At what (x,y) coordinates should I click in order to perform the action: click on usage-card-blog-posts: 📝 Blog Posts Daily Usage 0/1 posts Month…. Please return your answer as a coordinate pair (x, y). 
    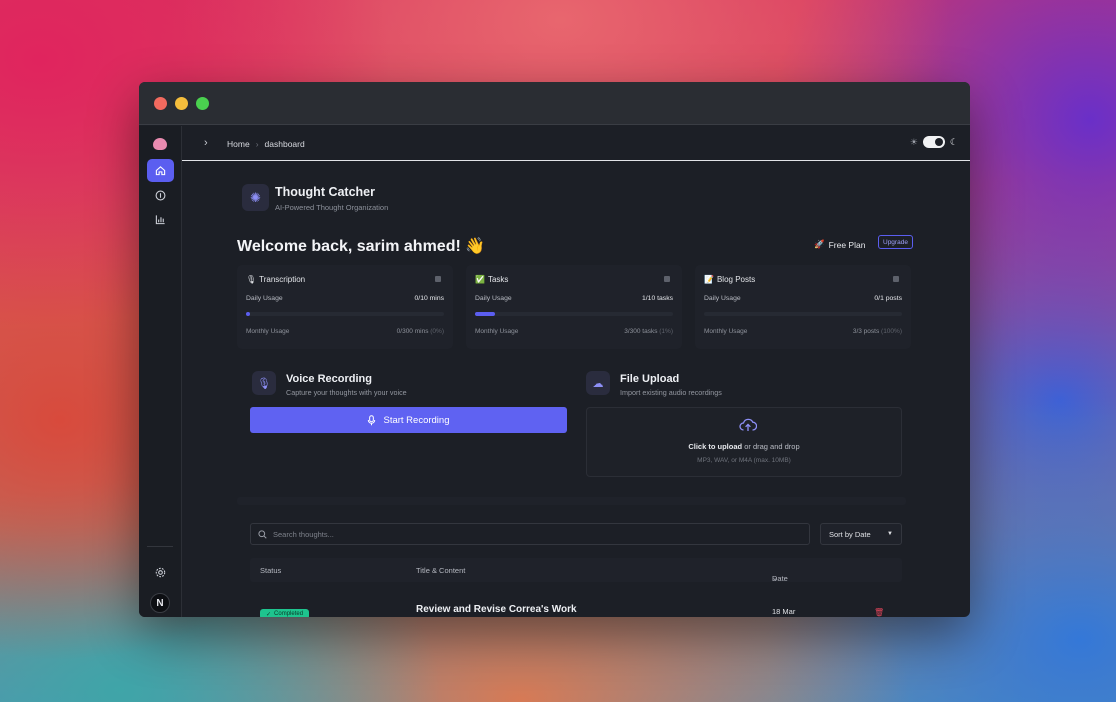
    Looking at the image, I should click on (803, 307).